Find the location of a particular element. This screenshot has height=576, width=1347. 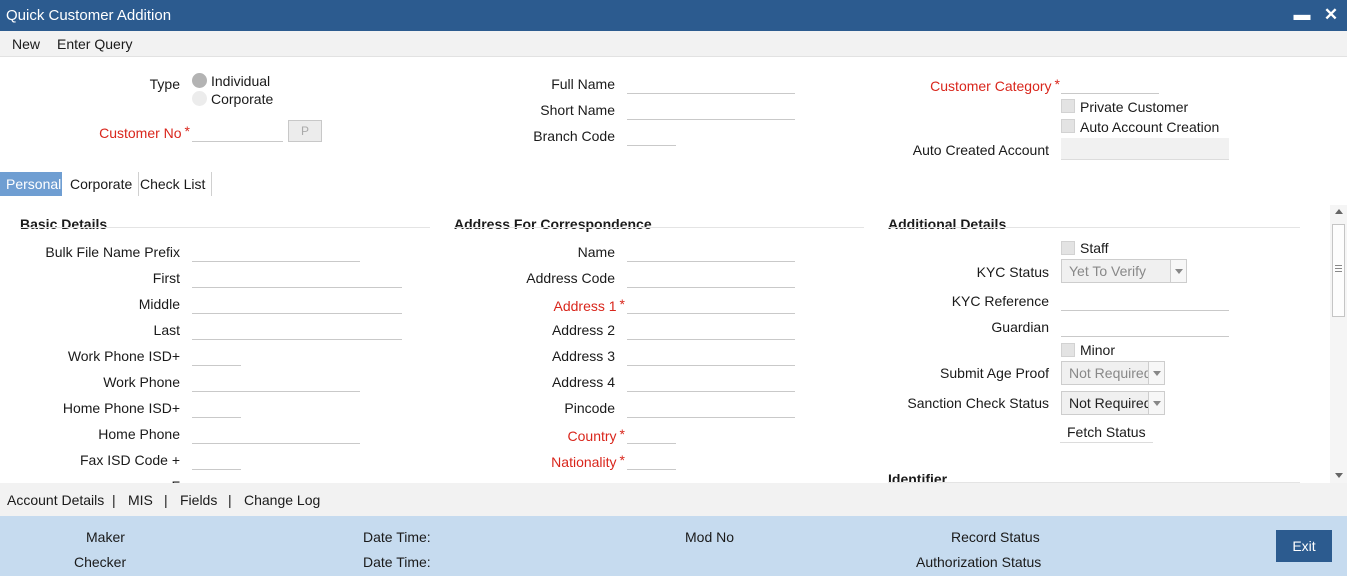

home-phone-isd-input is located at coordinates (216, 407).